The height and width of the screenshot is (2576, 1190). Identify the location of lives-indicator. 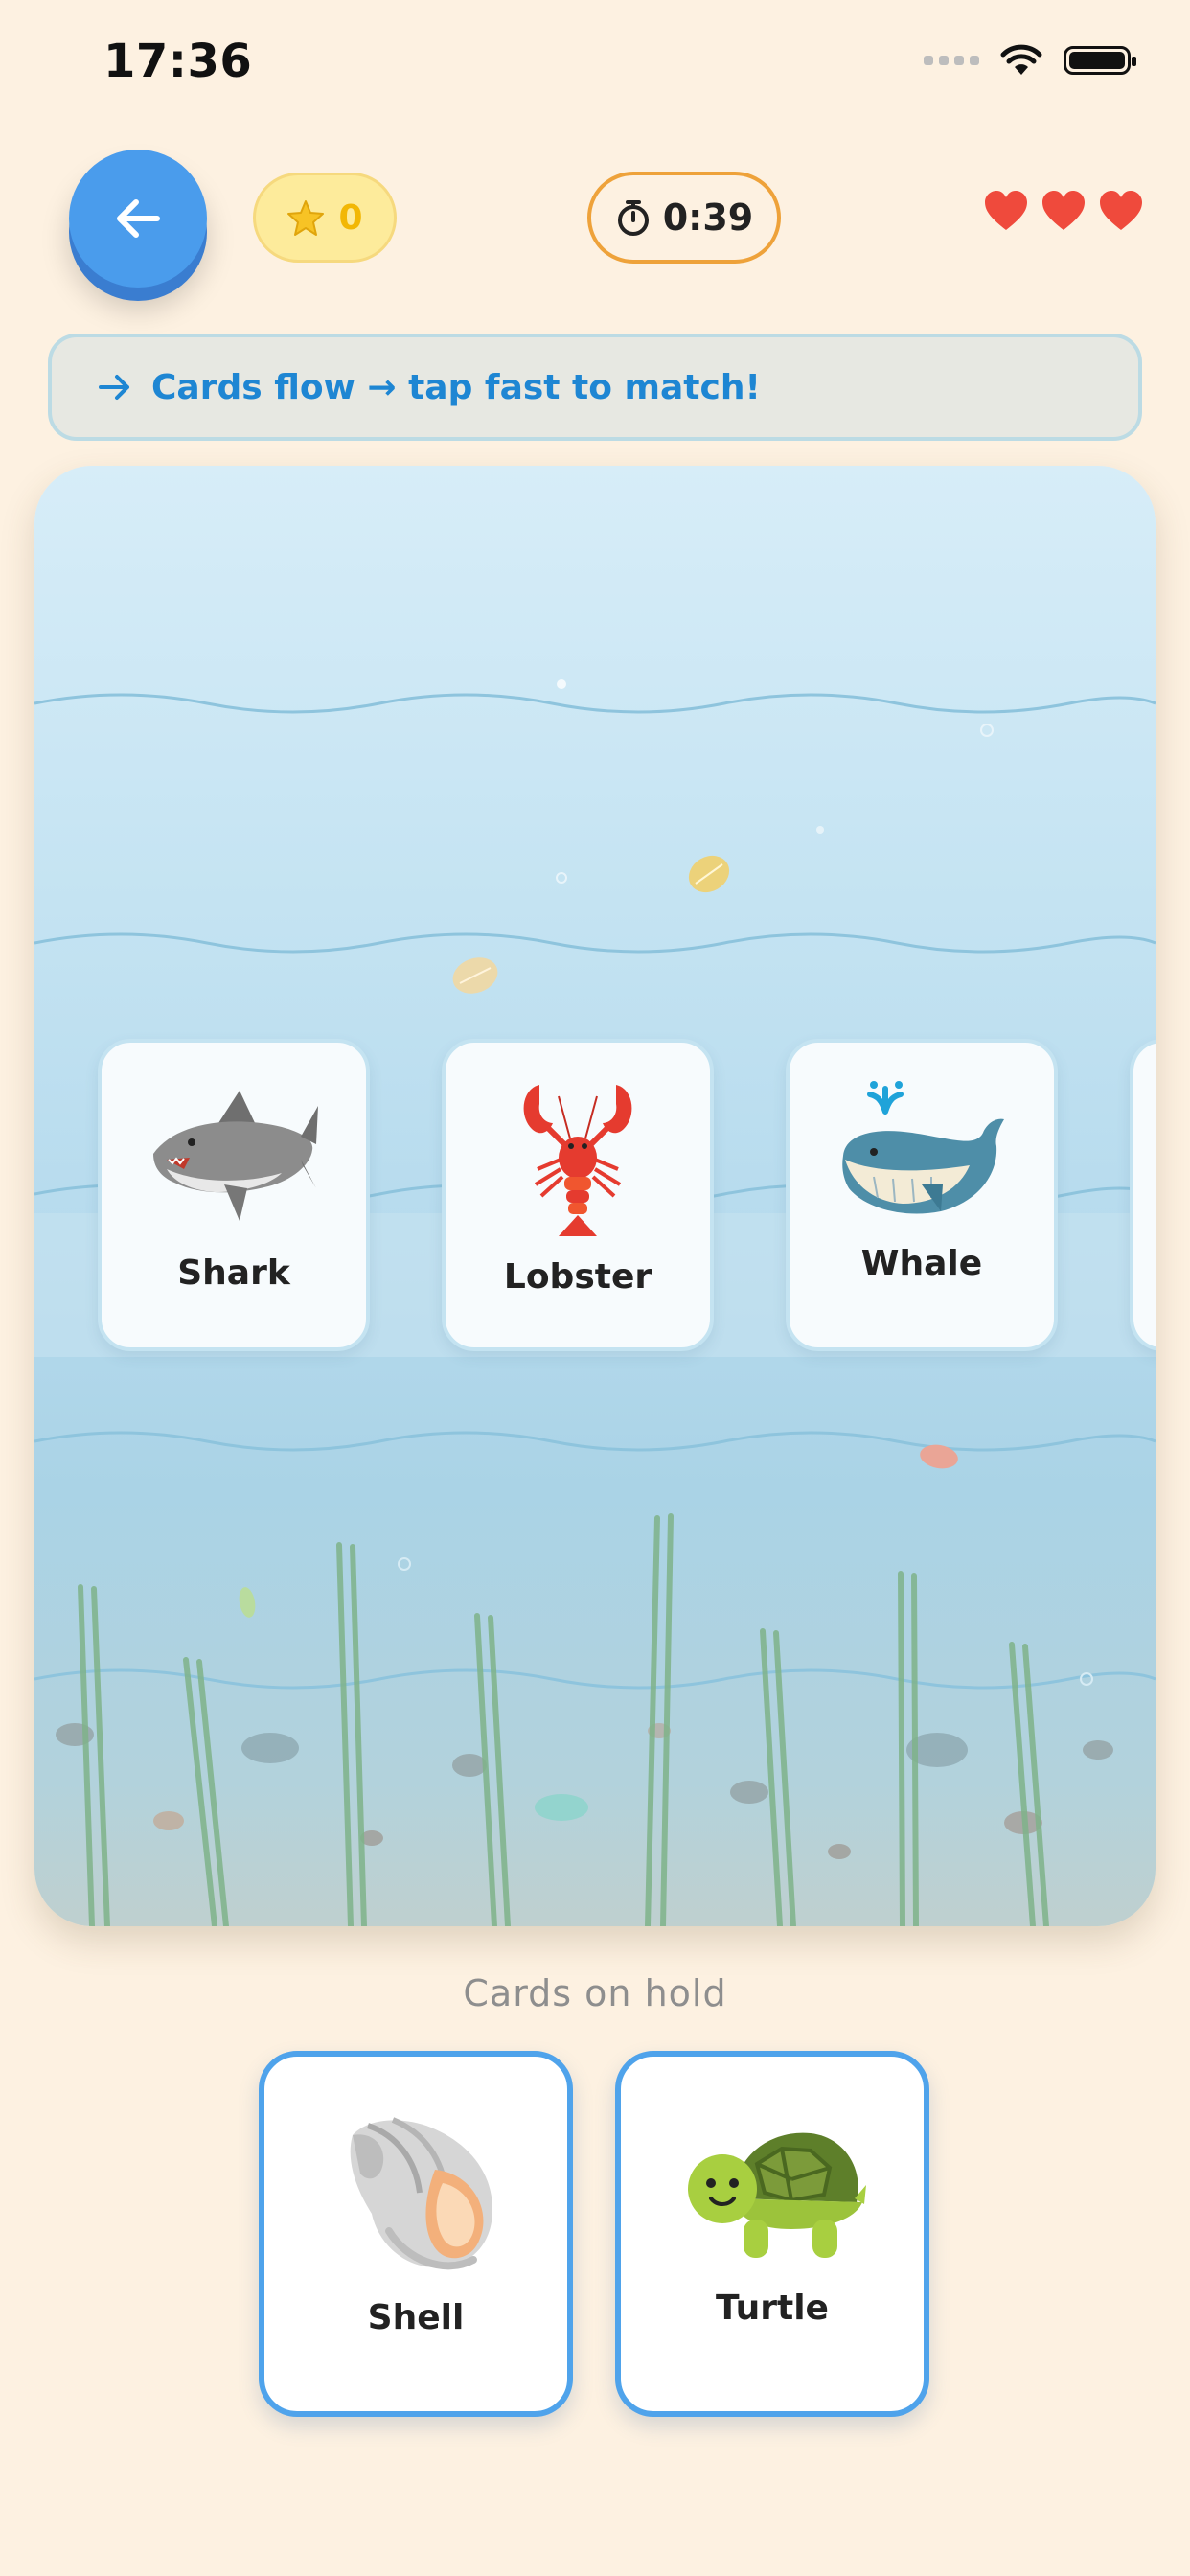
(1064, 211).